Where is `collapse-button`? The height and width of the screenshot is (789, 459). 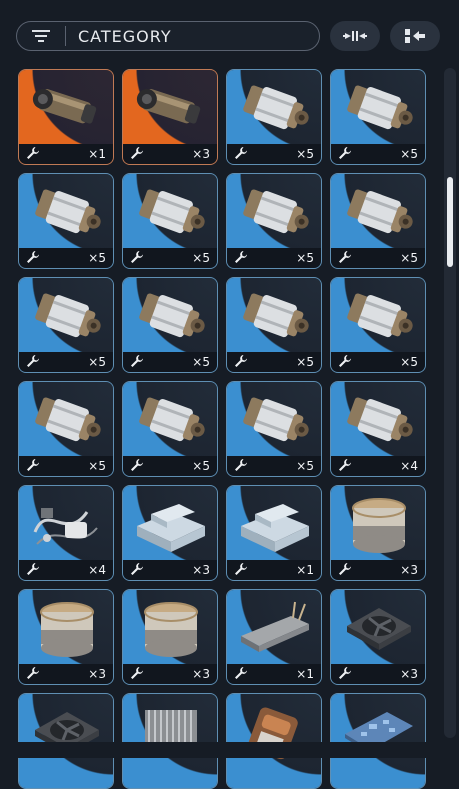
collapse-button is located at coordinates (415, 36).